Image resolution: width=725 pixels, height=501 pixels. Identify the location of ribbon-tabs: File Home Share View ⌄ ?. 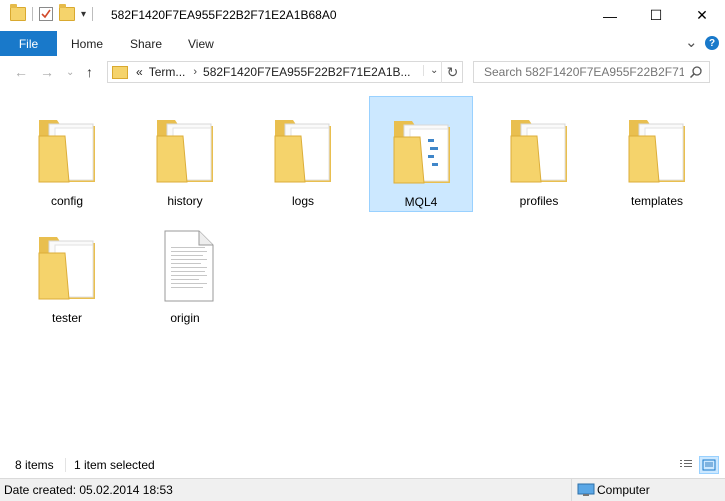
(362, 44).